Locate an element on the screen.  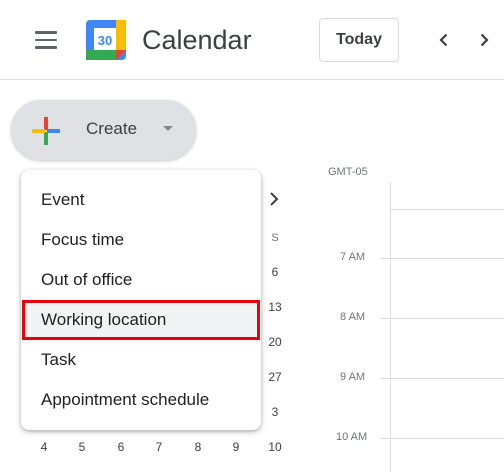
mini-calendar-day: 13 is located at coordinates (275, 307).